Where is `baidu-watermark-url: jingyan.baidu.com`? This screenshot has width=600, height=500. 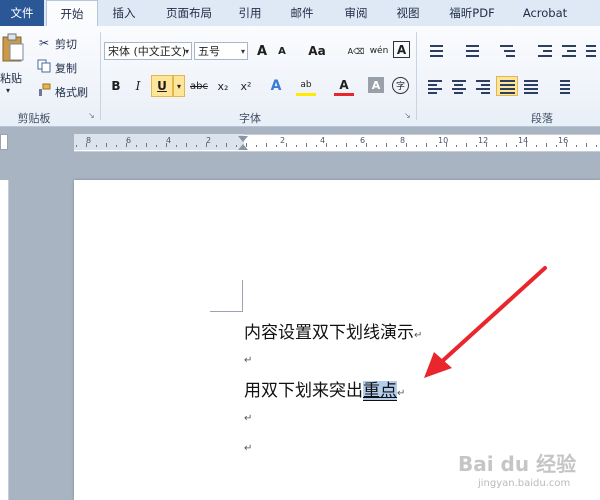
baidu-watermark-url: jingyan.baidu.com is located at coordinates (524, 483).